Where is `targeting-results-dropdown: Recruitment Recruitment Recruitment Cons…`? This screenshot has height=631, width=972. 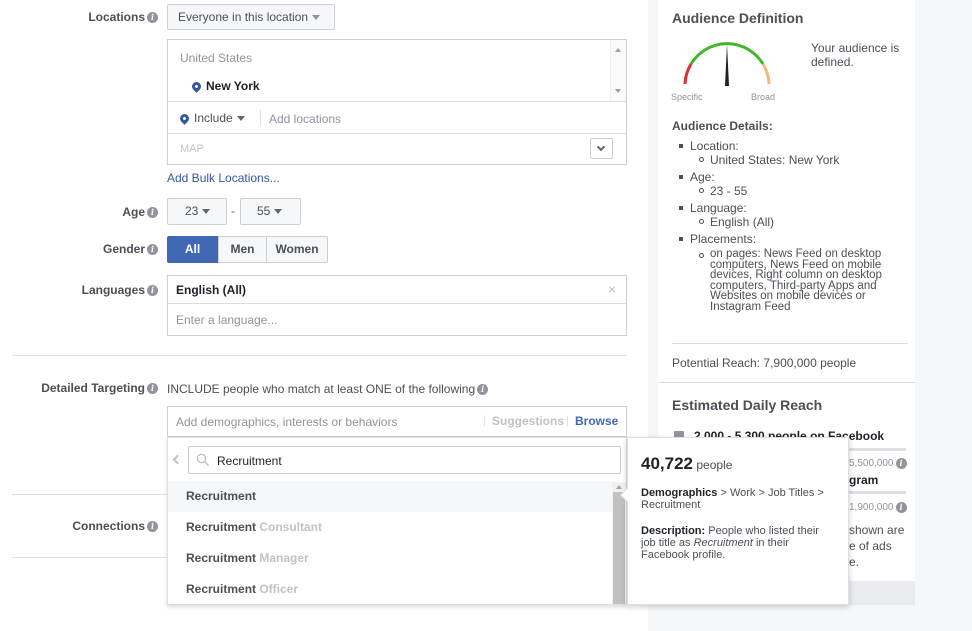 targeting-results-dropdown: Recruitment Recruitment Recruitment Cons… is located at coordinates (397, 521).